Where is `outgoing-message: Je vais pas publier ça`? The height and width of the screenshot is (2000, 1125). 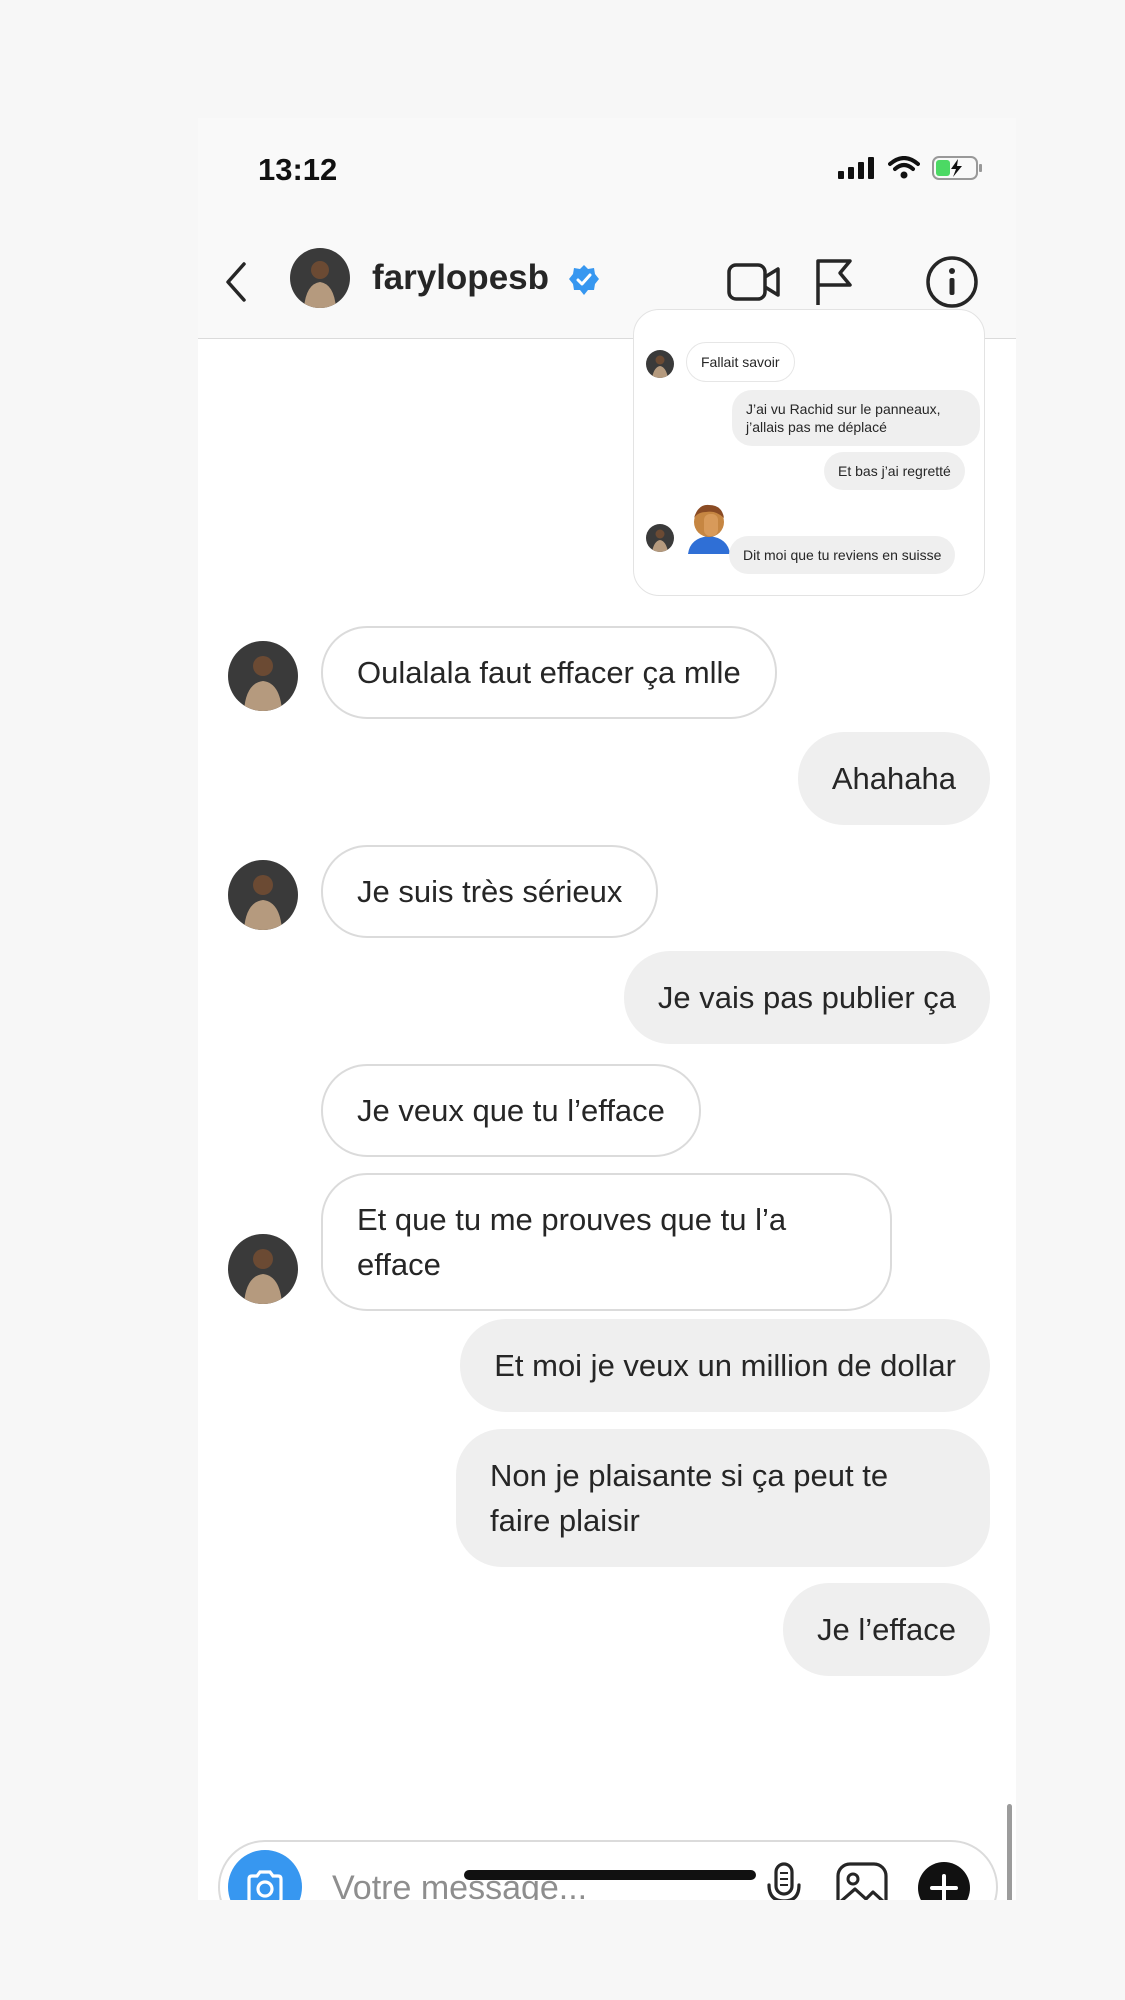 outgoing-message: Je vais pas publier ça is located at coordinates (806, 997).